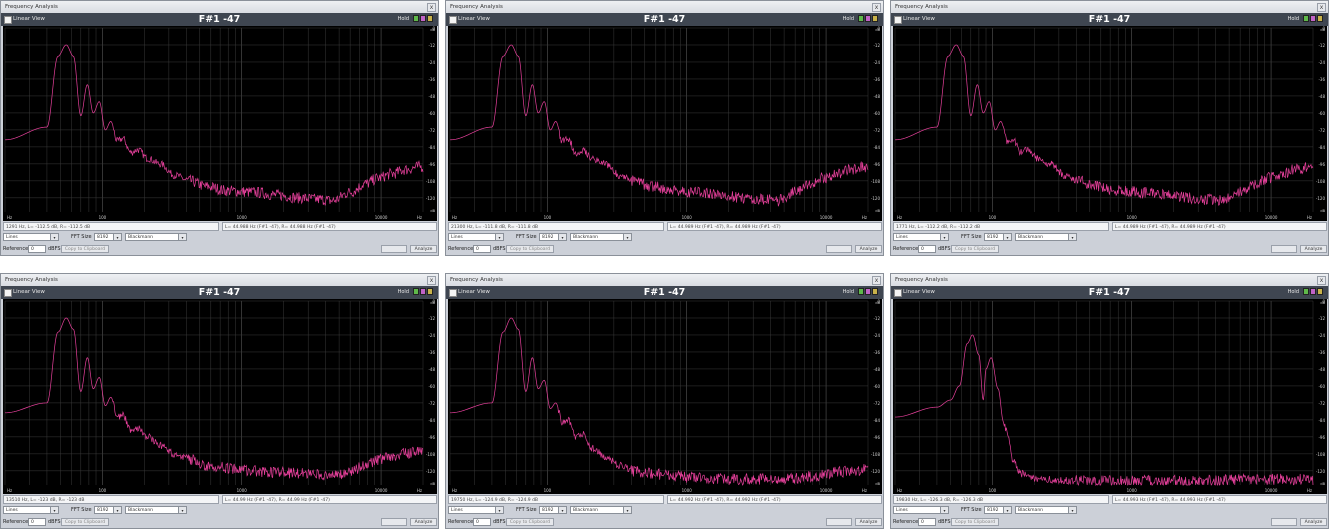 The image size is (1331, 529). Describe the element at coordinates (586, 510) in the screenshot. I see `window-function-value: Blackmann` at that location.